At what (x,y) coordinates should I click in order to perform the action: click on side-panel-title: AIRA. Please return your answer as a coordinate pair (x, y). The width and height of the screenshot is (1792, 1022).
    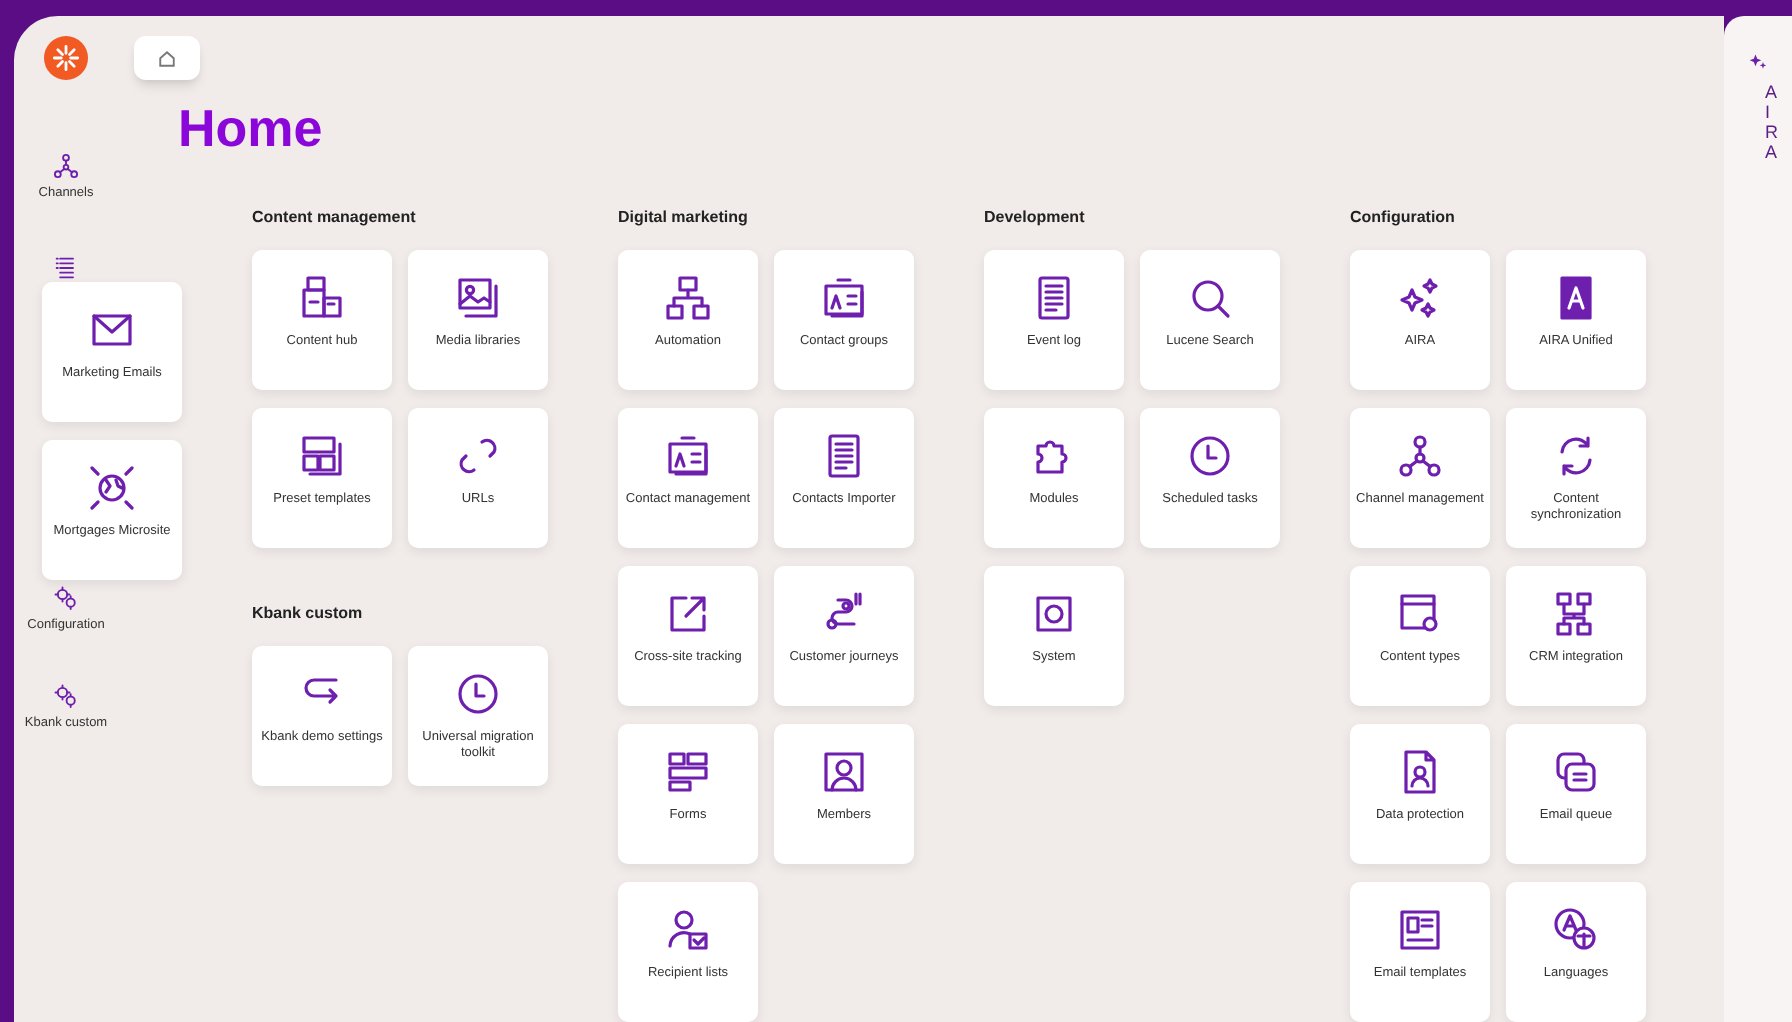
    Looking at the image, I should click on (1772, 124).